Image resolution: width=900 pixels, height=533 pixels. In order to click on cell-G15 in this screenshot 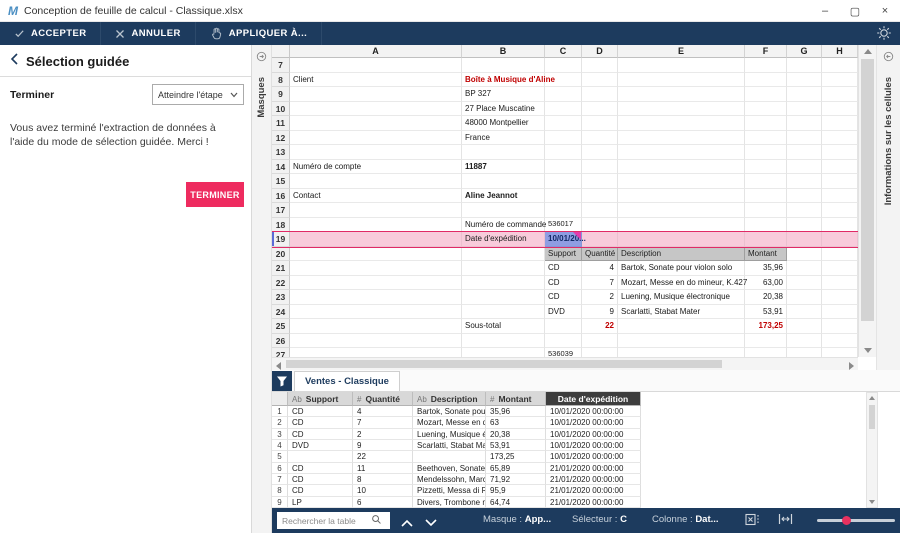, I will do `click(804, 181)`.